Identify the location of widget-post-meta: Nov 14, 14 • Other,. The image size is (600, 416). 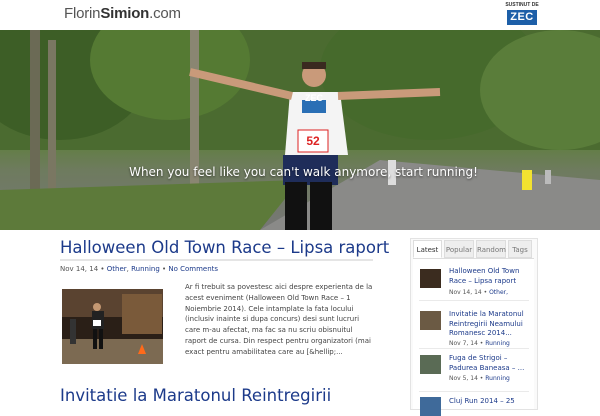
(479, 292).